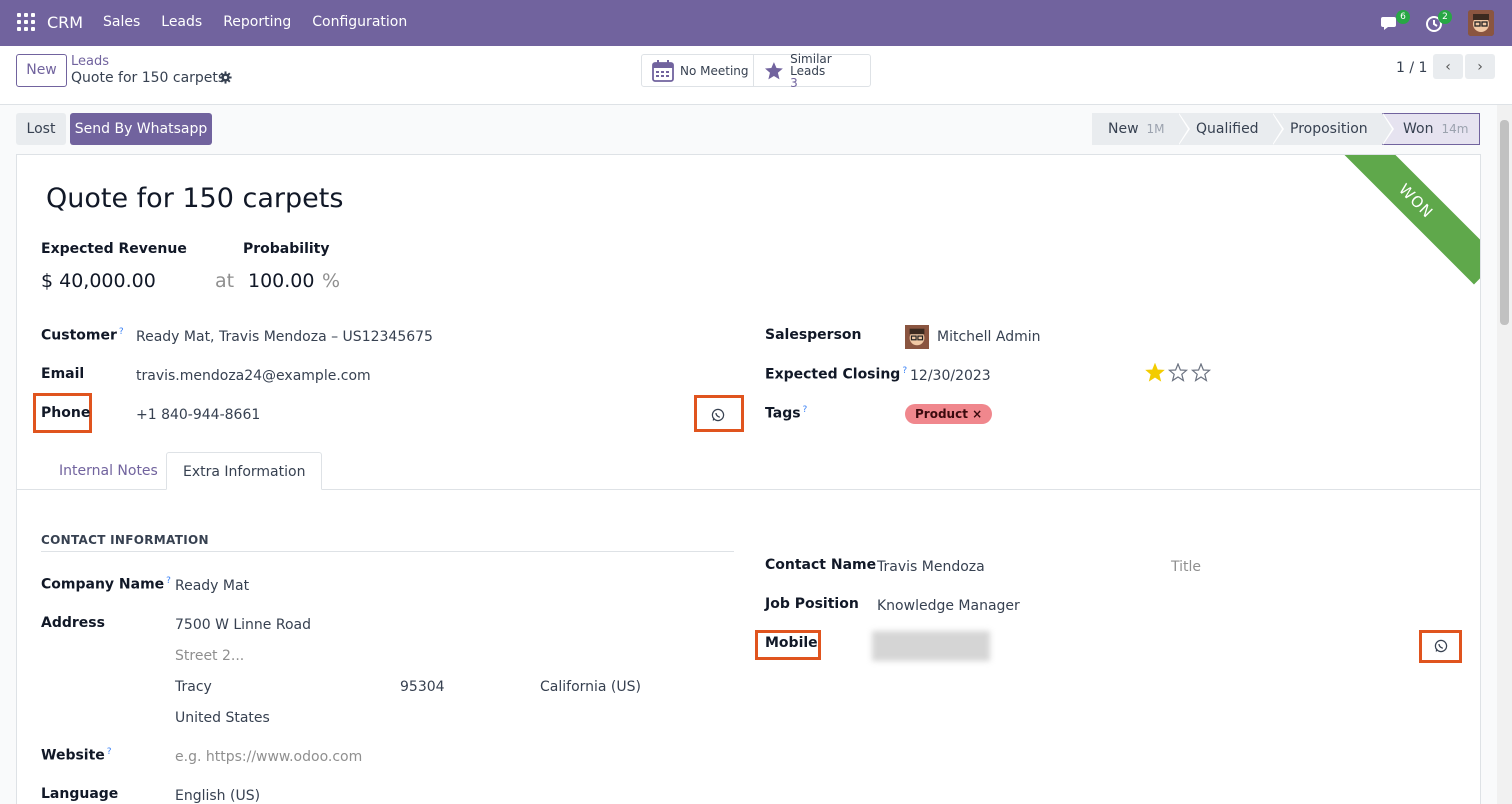 The image size is (1512, 804). Describe the element at coordinates (41, 70) in the screenshot. I see `new-button: New` at that location.